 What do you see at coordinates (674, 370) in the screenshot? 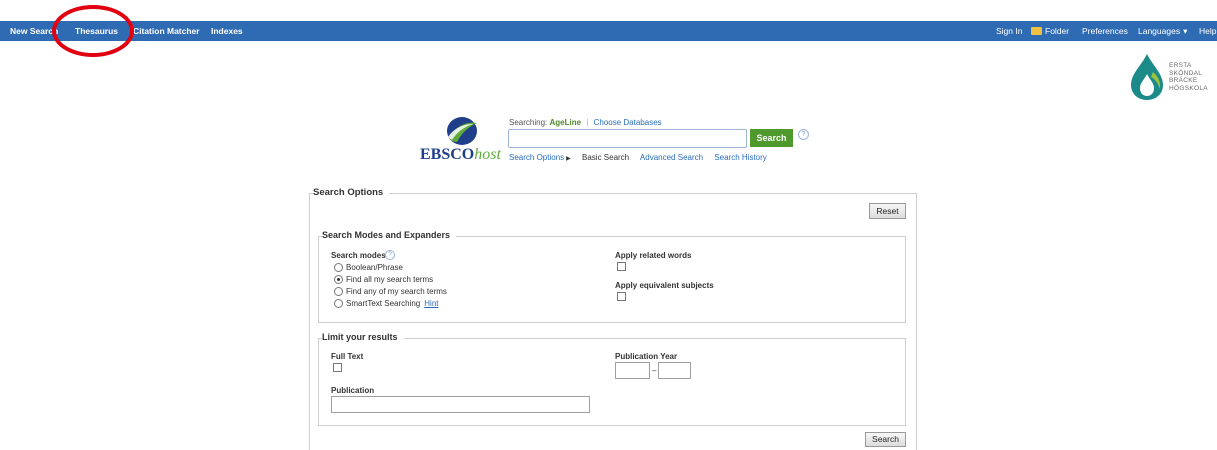
I see `publication-year-to-input` at bounding box center [674, 370].